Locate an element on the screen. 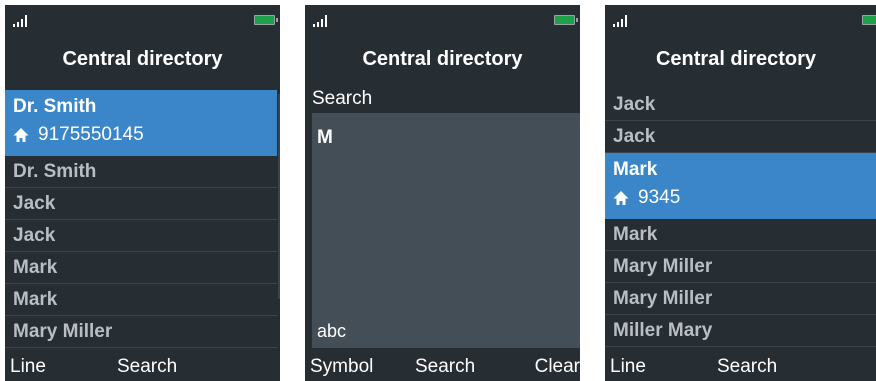 The height and width of the screenshot is (381, 876). contact-name: Mark is located at coordinates (635, 169).